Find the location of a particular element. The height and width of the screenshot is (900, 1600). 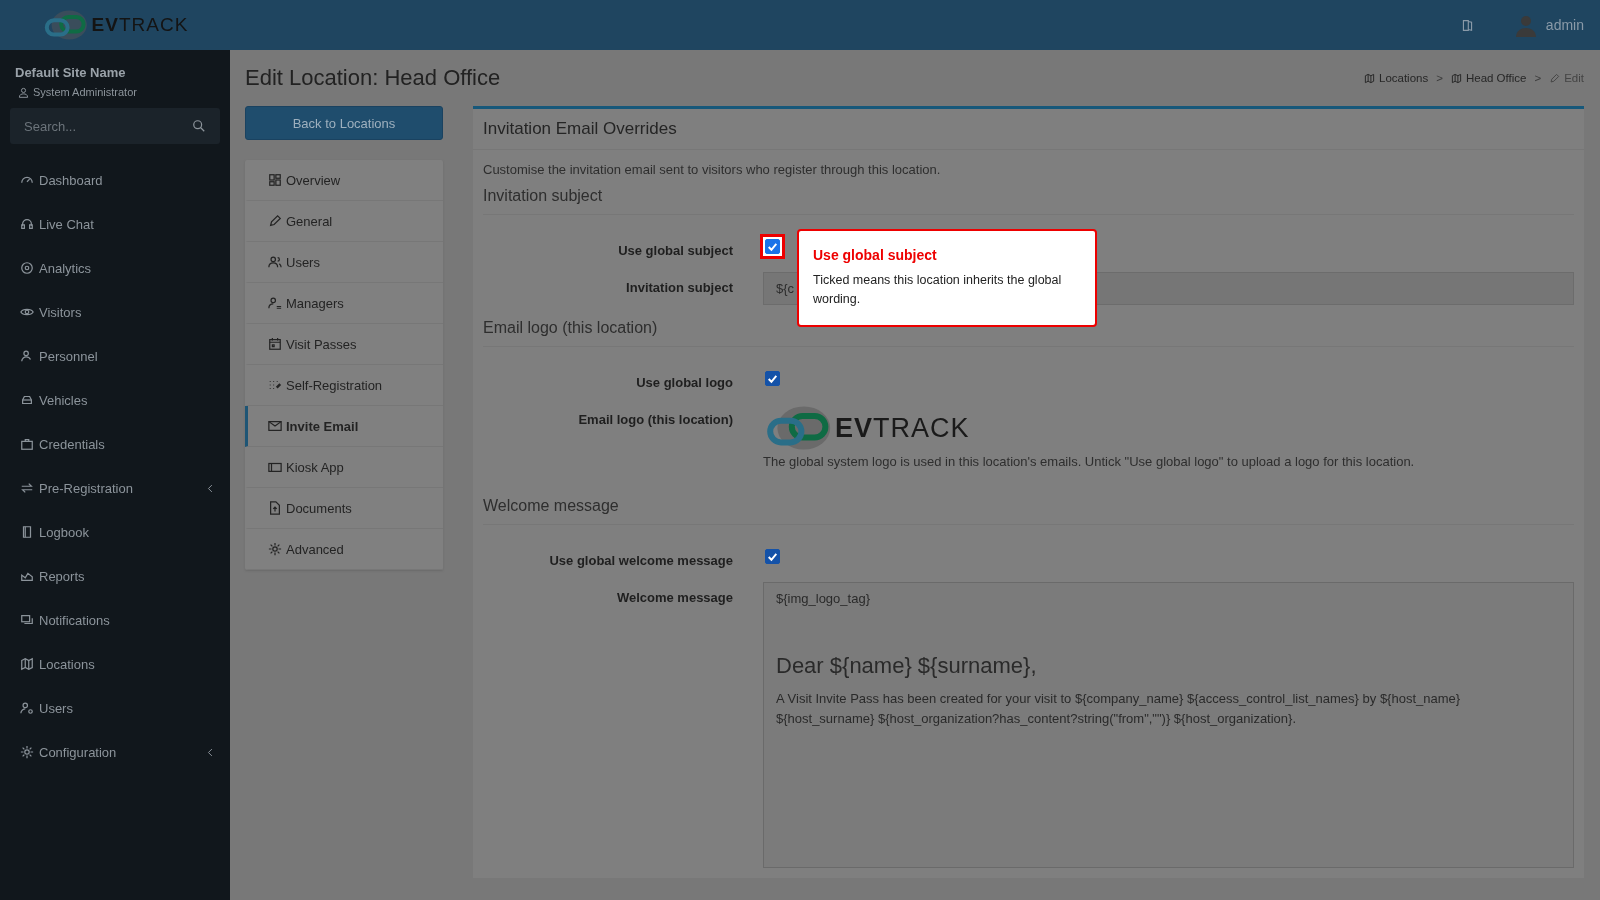

tab: Users is located at coordinates (344, 262).